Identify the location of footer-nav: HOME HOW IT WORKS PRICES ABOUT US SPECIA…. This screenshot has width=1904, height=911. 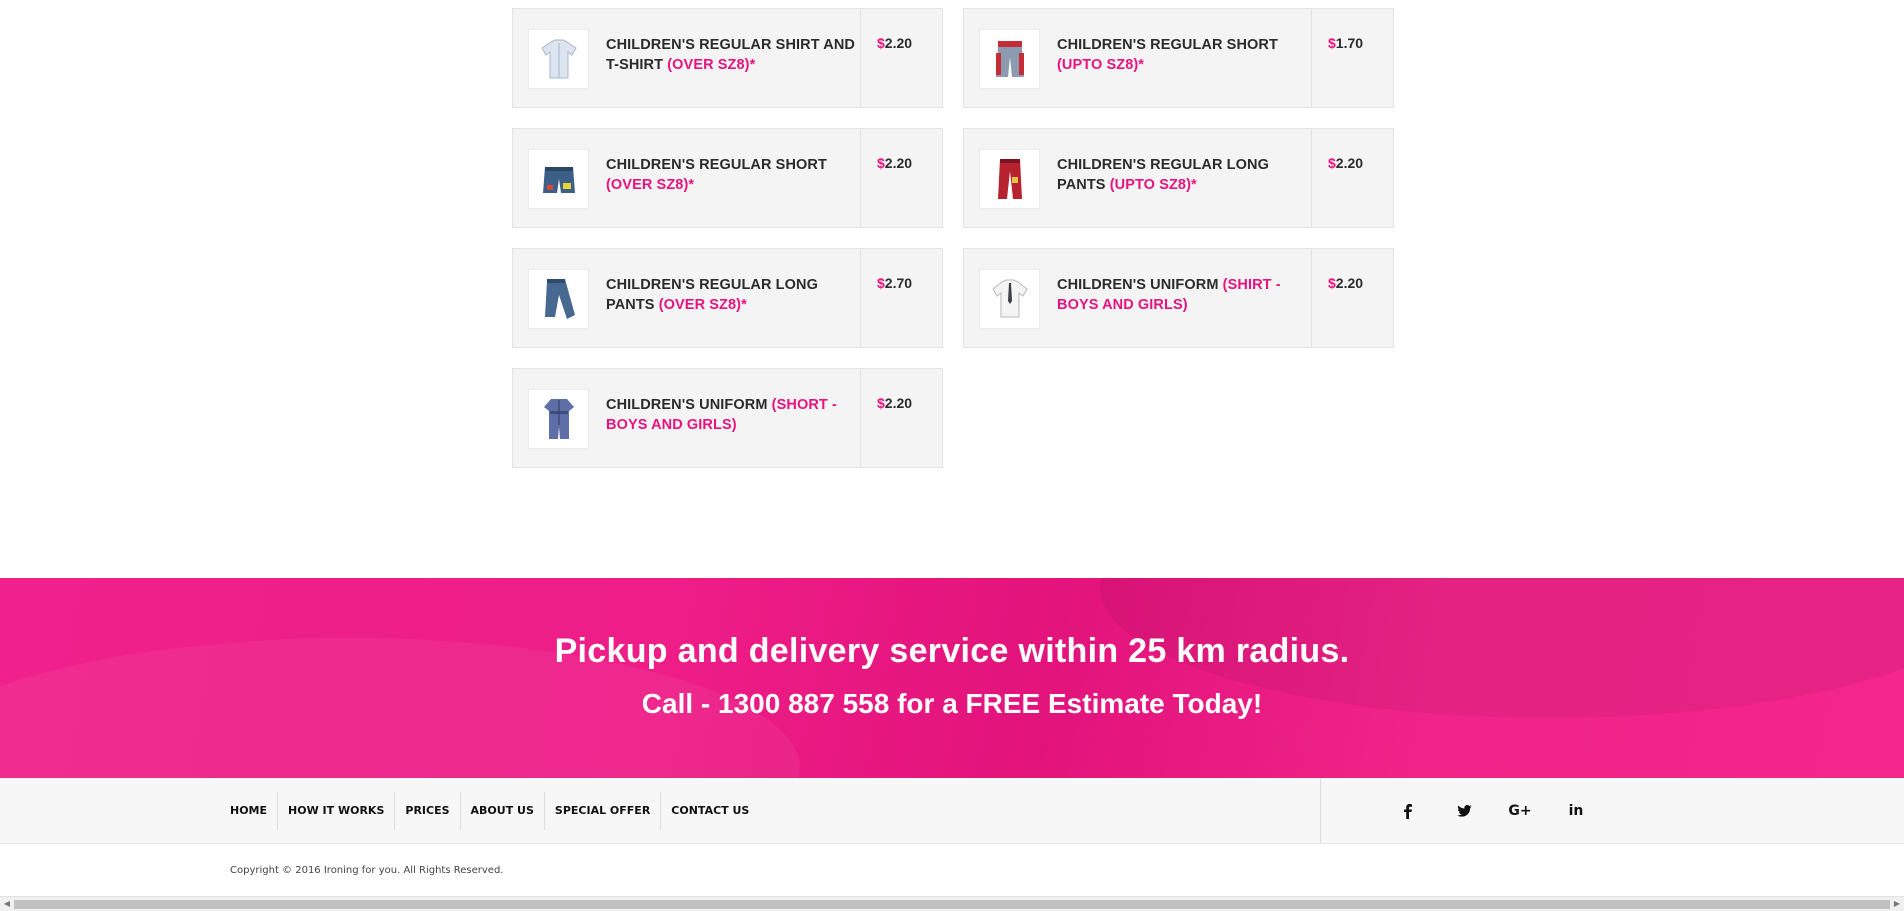
(952, 811).